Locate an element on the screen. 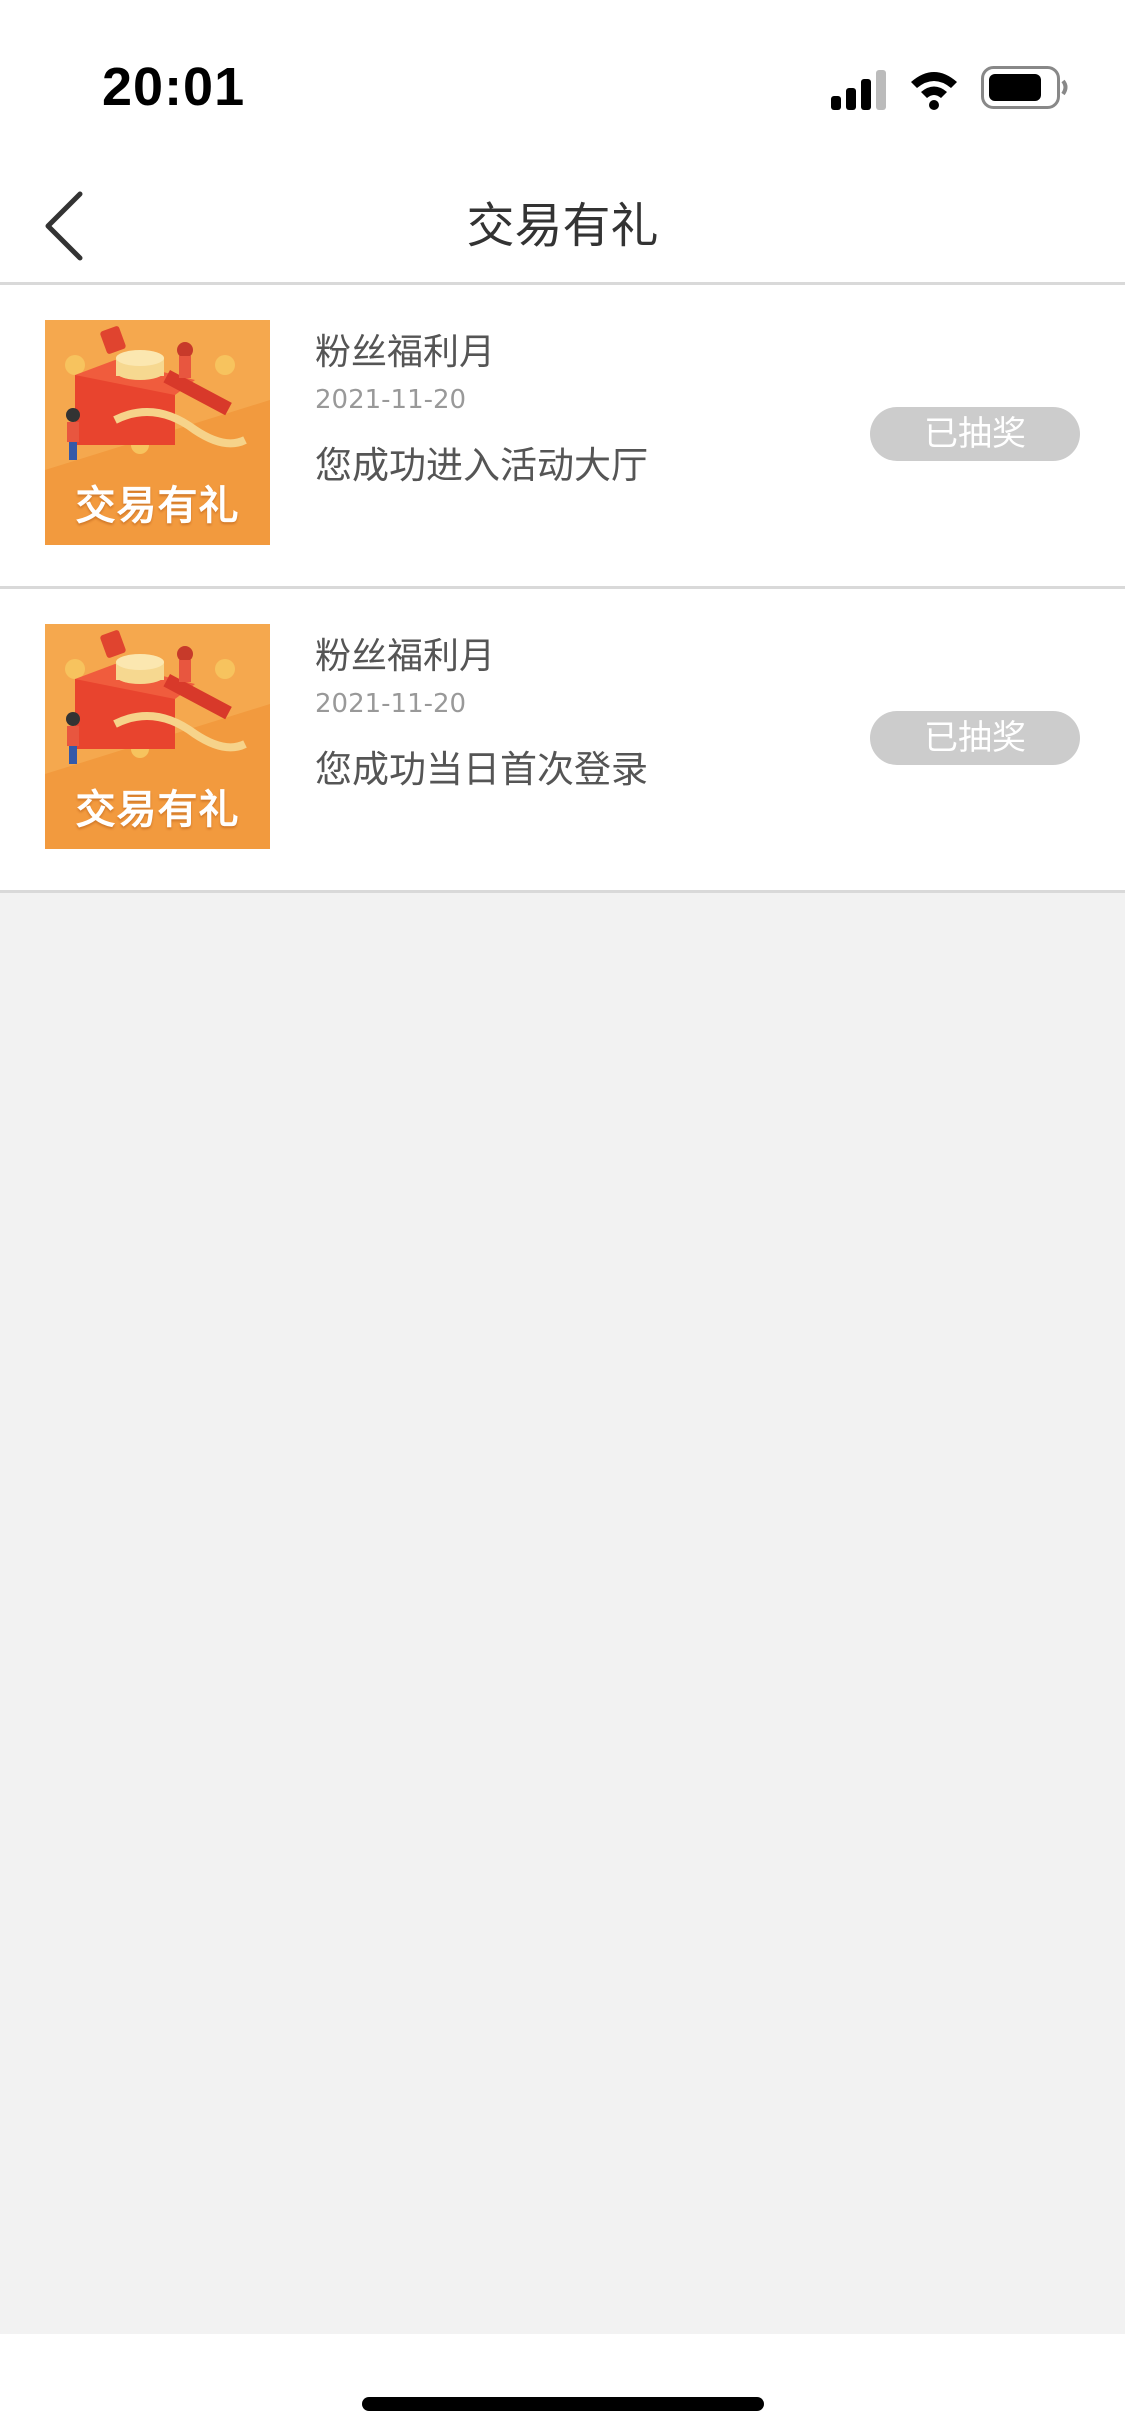 Image resolution: width=1125 pixels, height=2436 pixels. status-icons is located at coordinates (951, 89).